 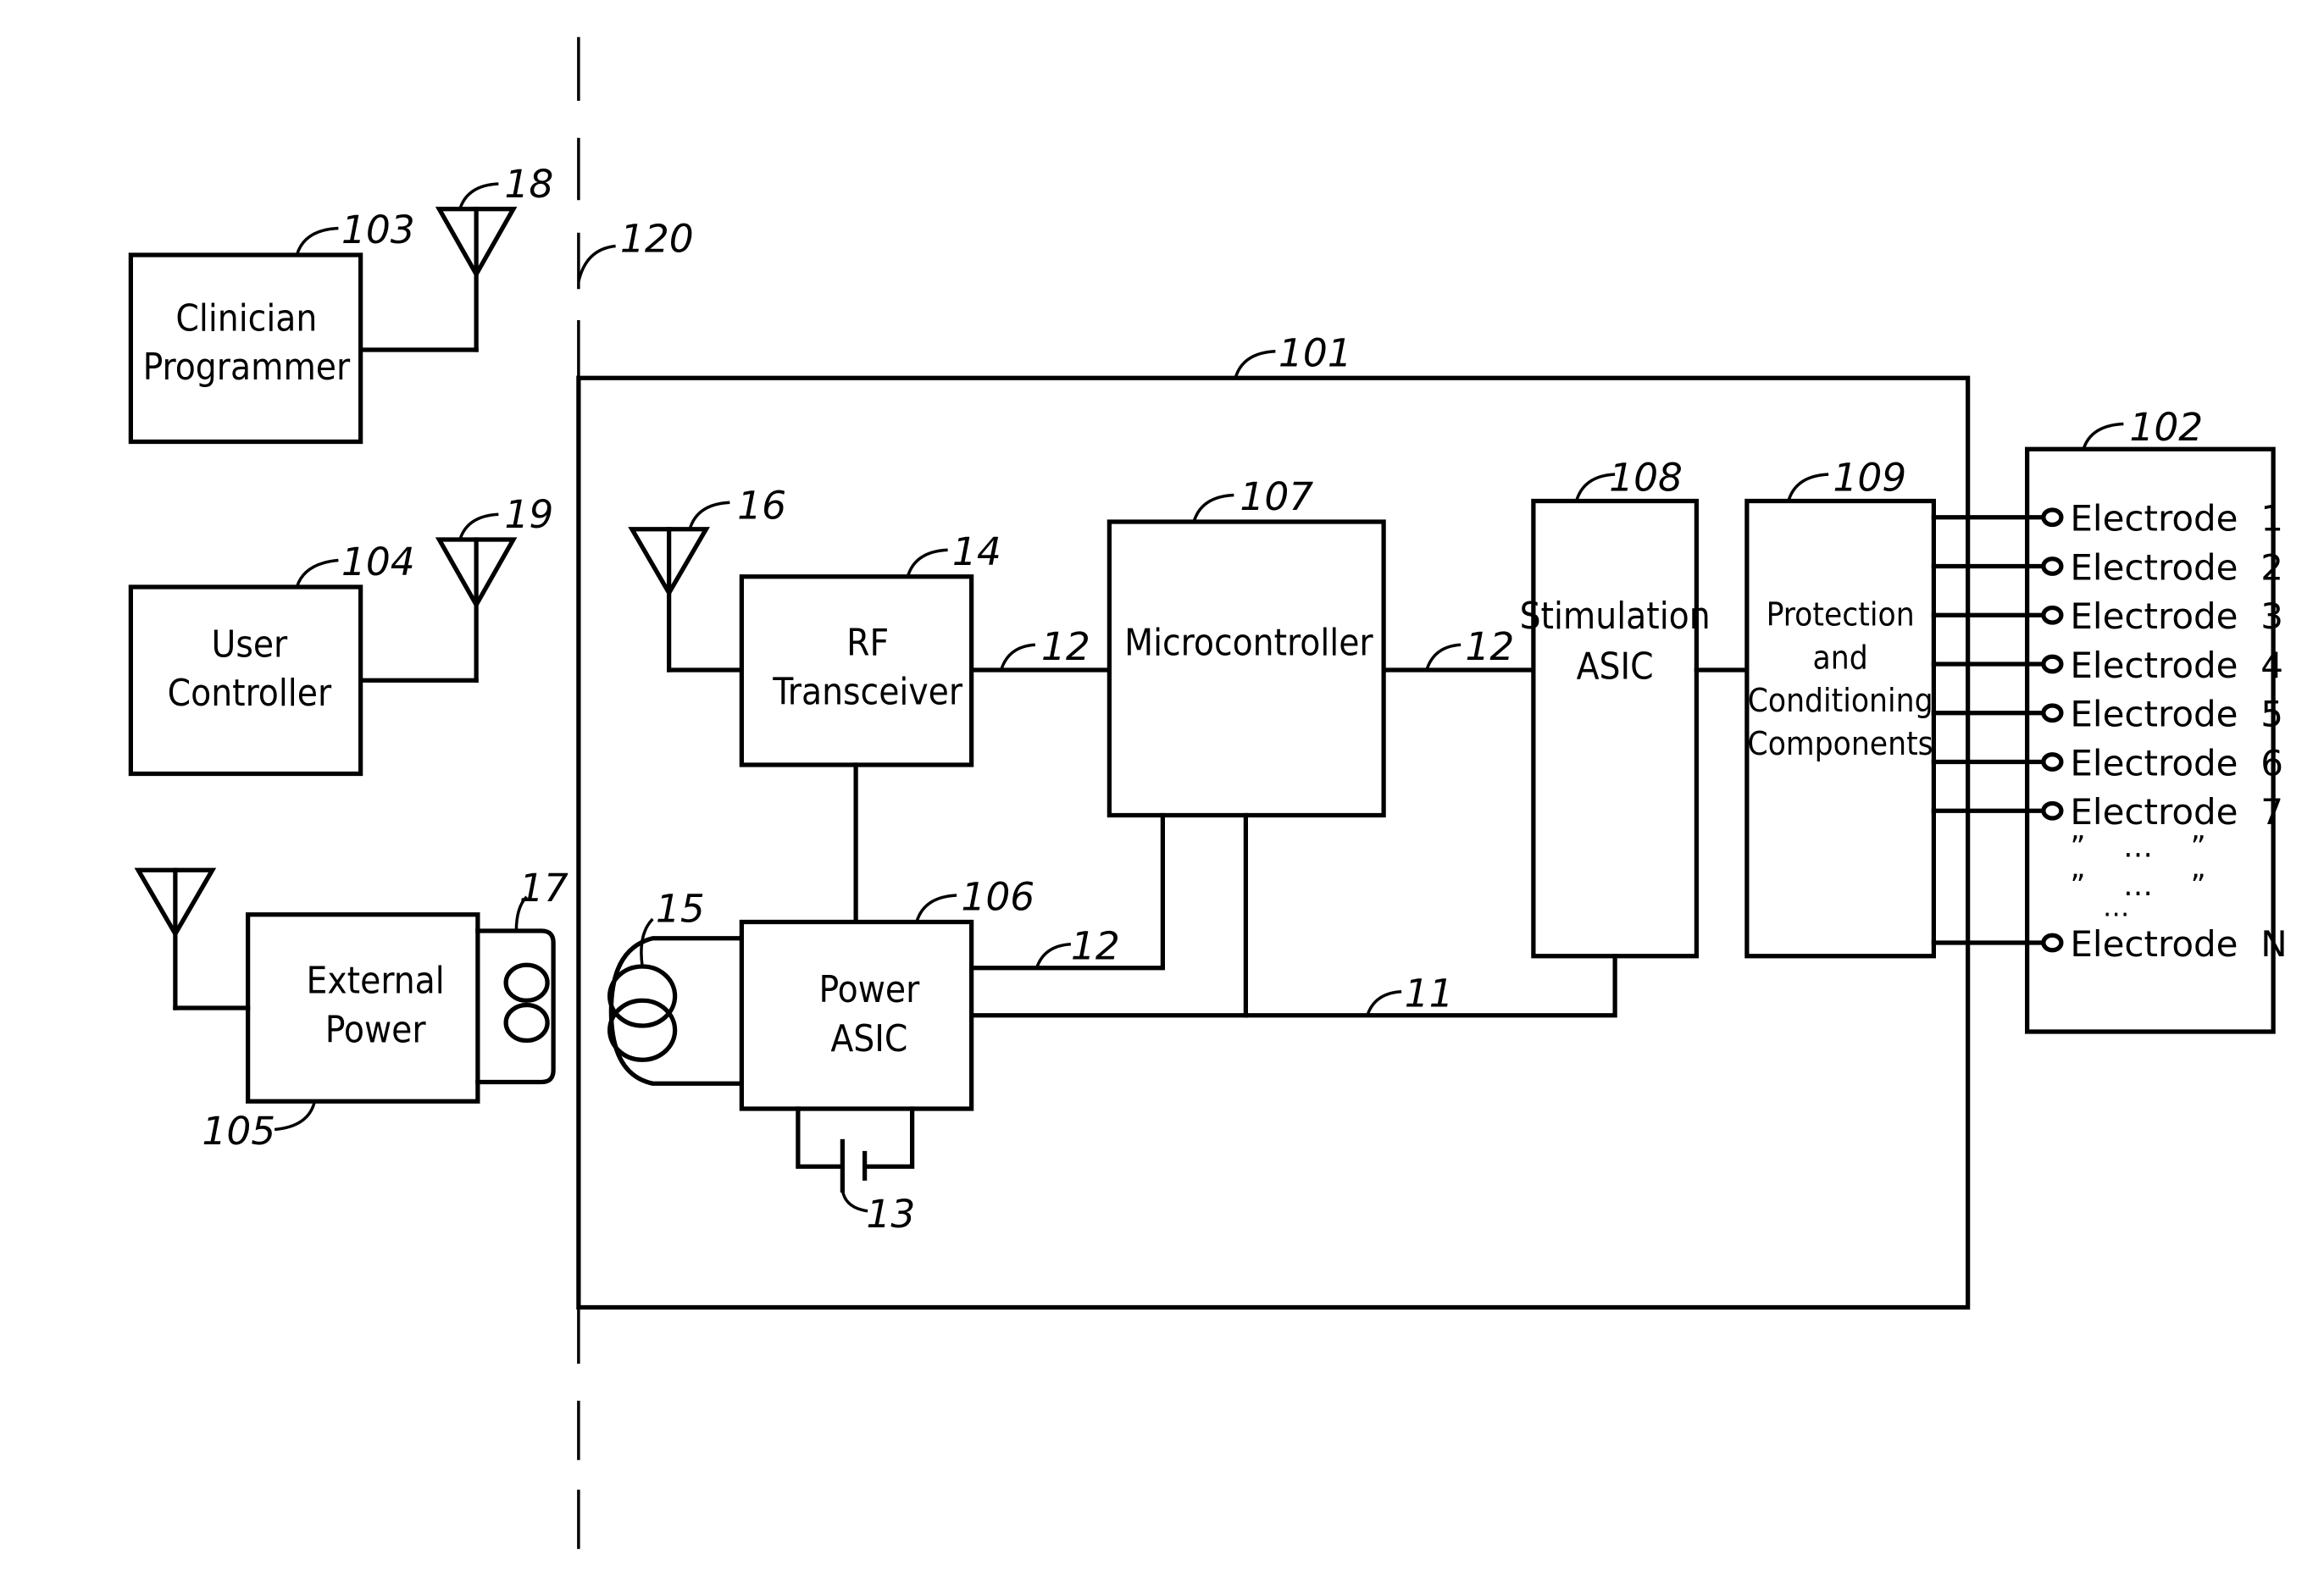 What do you see at coordinates (2176, 812) in the screenshot?
I see `electrode-label-7: Electrode 7` at bounding box center [2176, 812].